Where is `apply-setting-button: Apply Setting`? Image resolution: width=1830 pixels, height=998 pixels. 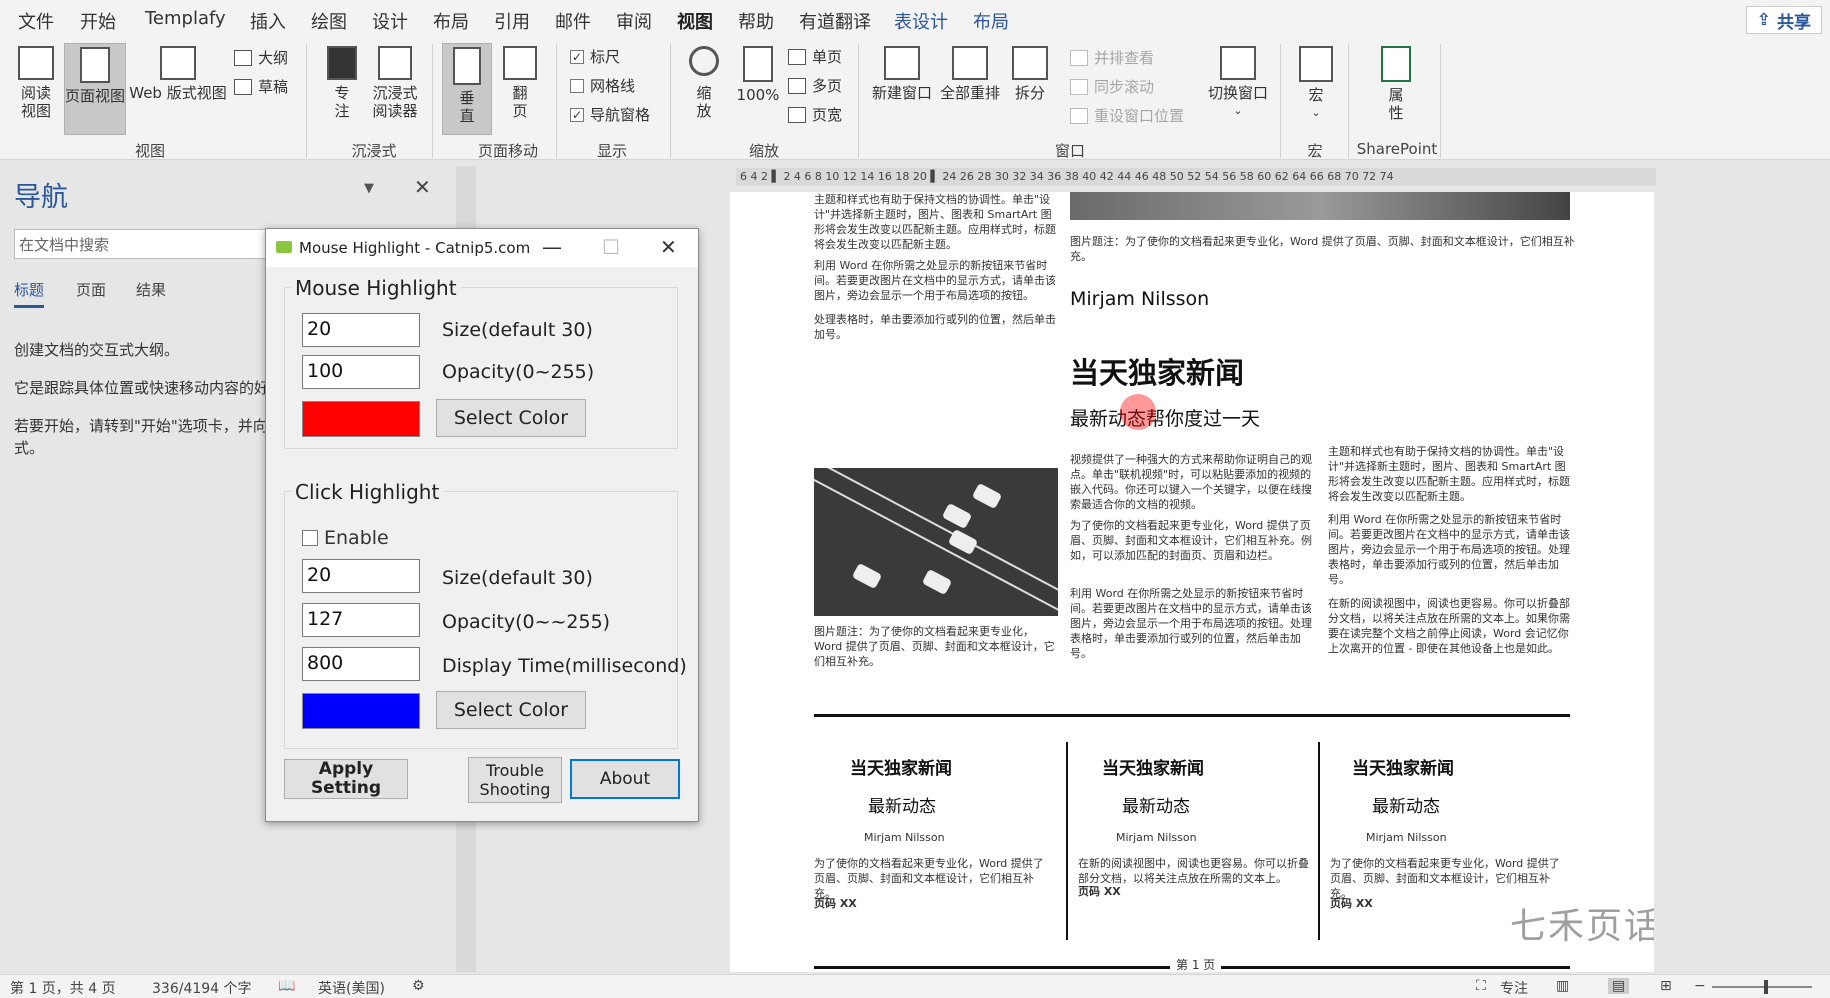
apply-setting-button: Apply Setting is located at coordinates (346, 779).